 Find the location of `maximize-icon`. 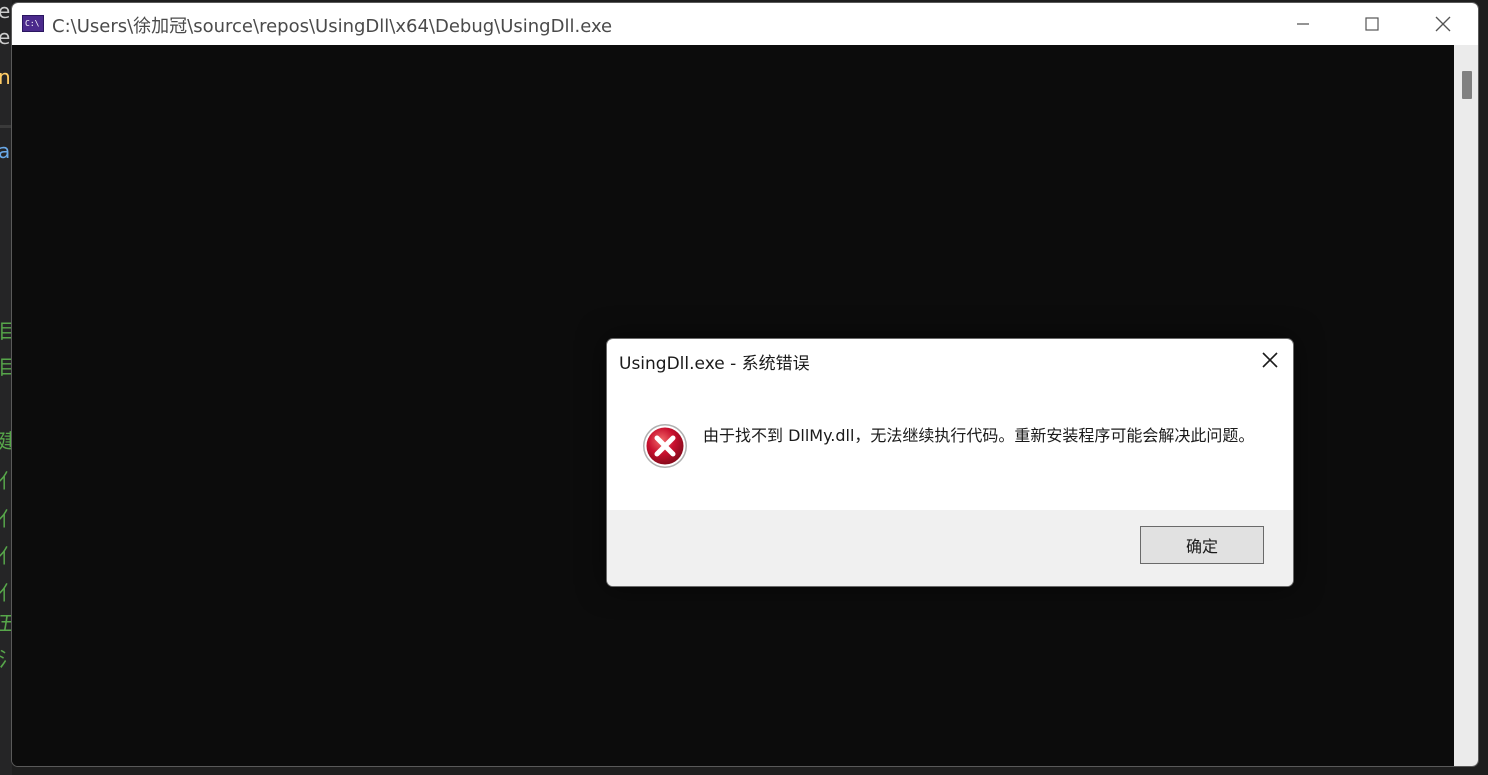

maximize-icon is located at coordinates (1372, 24).